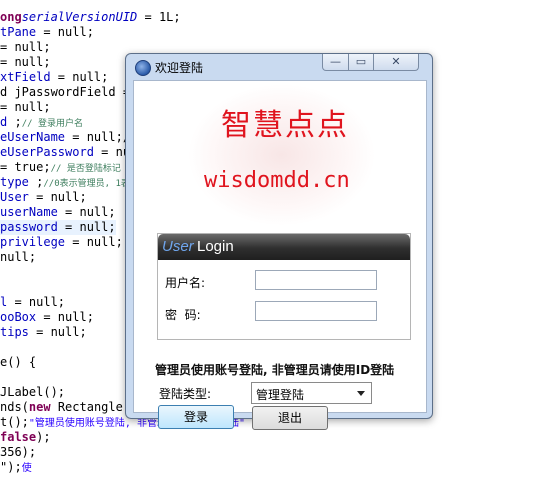 The height and width of the screenshot is (478, 555). Describe the element at coordinates (26, 468) in the screenshot. I see `code-token-str: 使` at that location.